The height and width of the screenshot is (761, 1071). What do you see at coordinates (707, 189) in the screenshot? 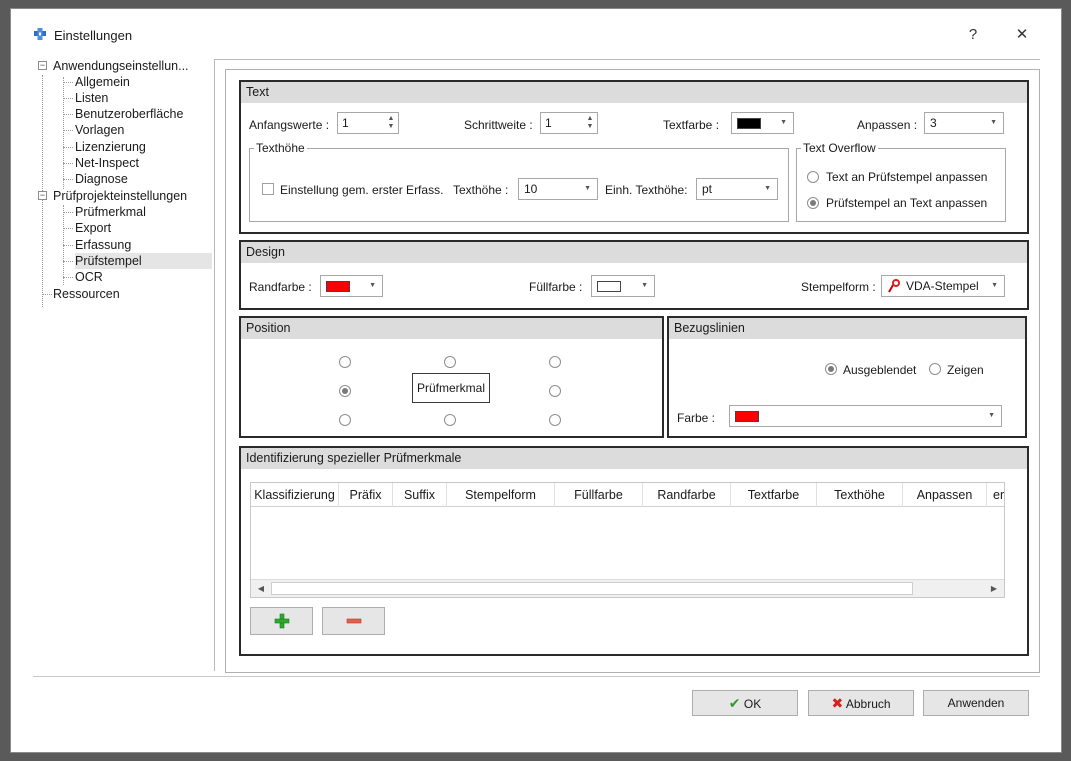
I see `einheit-value: pt` at bounding box center [707, 189].